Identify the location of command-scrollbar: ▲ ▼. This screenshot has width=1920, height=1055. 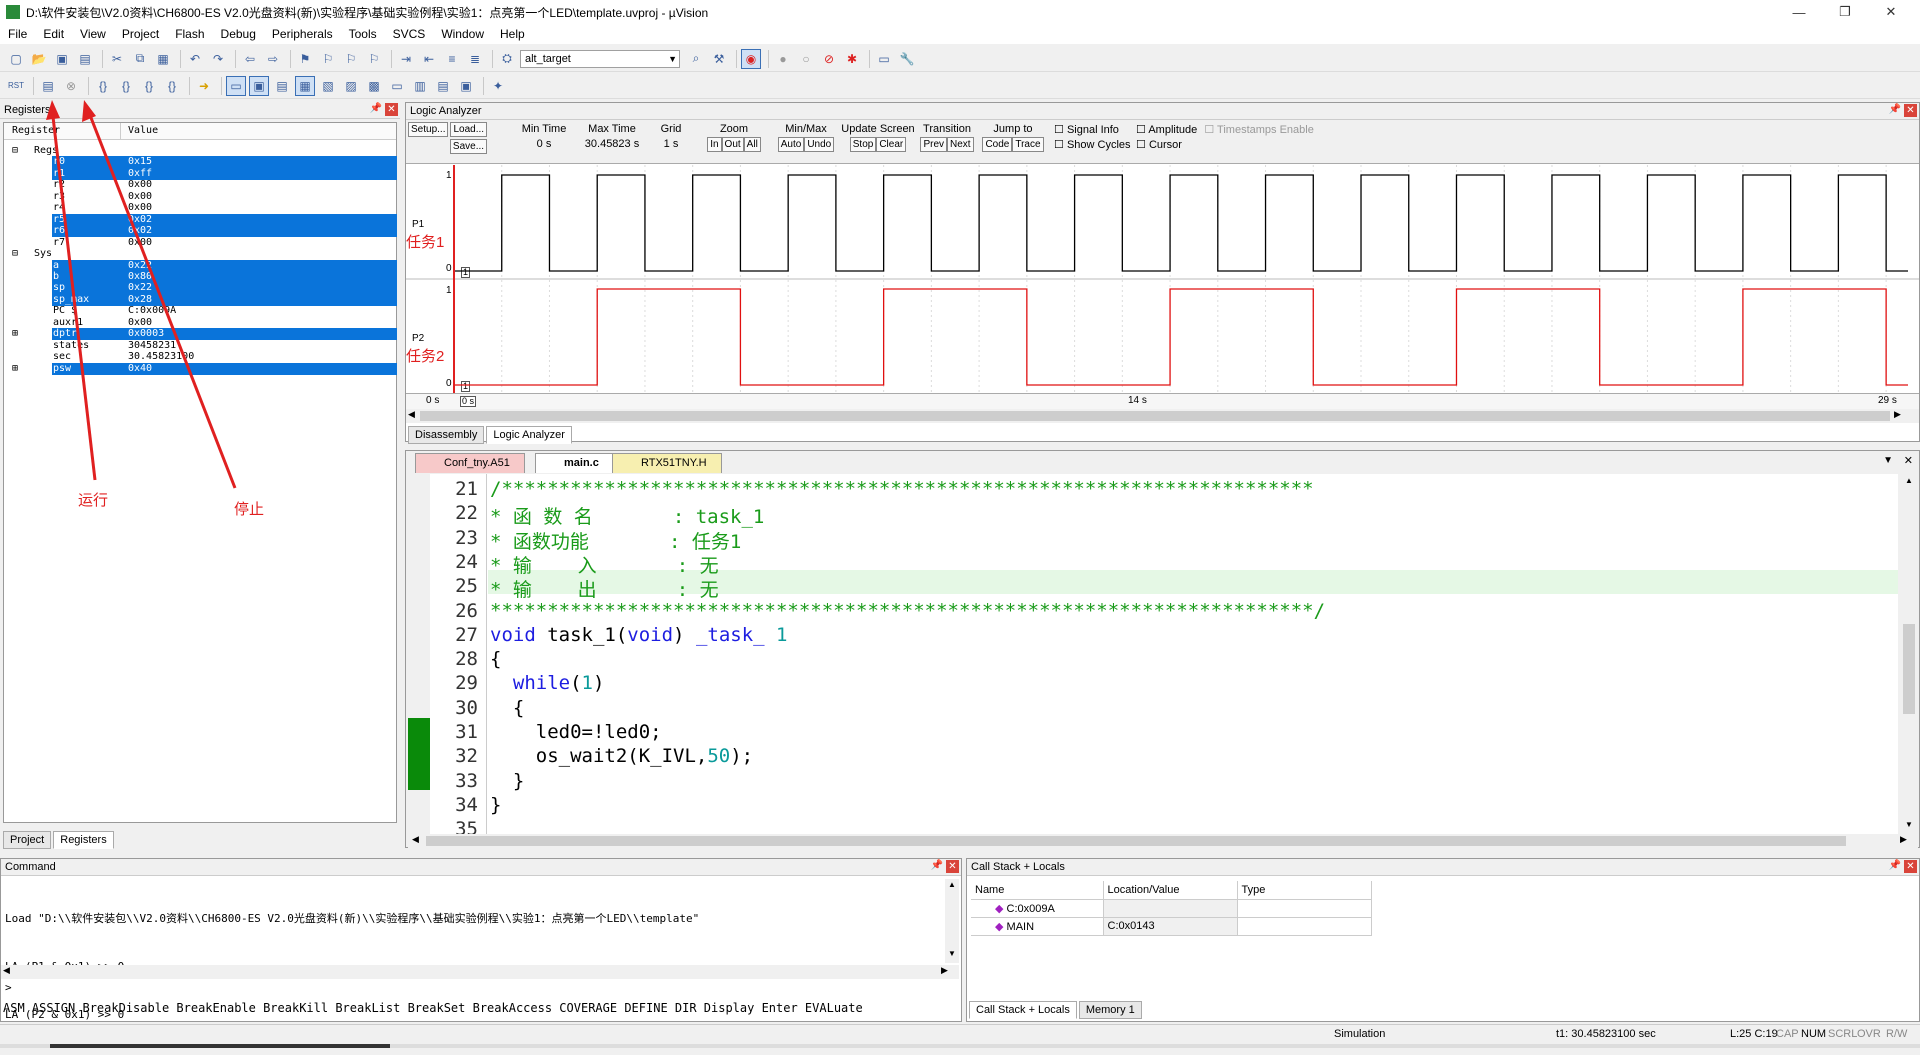
(952, 921).